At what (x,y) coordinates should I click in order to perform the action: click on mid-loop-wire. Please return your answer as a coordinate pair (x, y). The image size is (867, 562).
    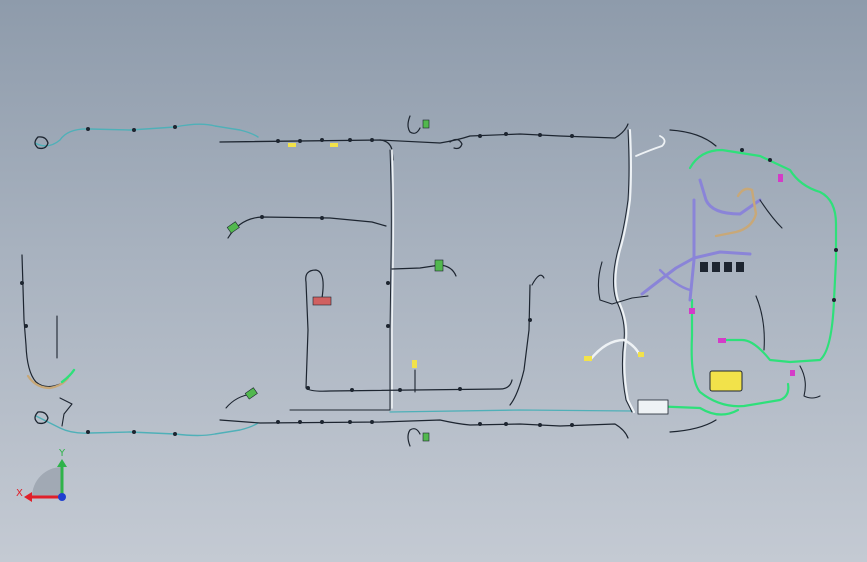
    Looking at the image, I should click on (409, 330).